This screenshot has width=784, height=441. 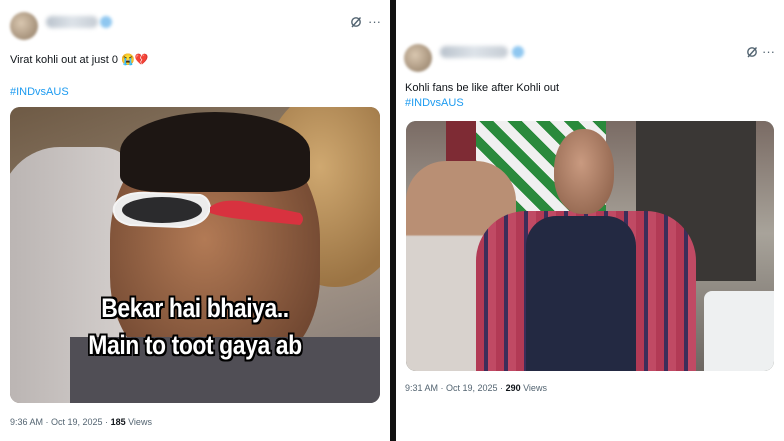 I want to click on views-count: 290, so click(x=513, y=388).